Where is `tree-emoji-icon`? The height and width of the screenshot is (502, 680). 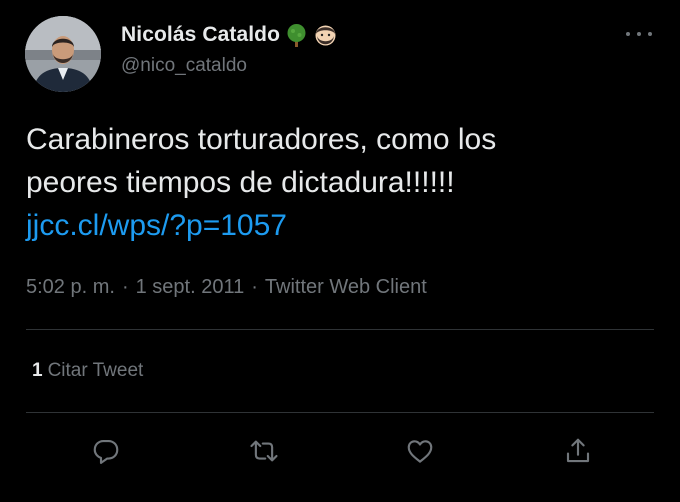 tree-emoji-icon is located at coordinates (296, 35).